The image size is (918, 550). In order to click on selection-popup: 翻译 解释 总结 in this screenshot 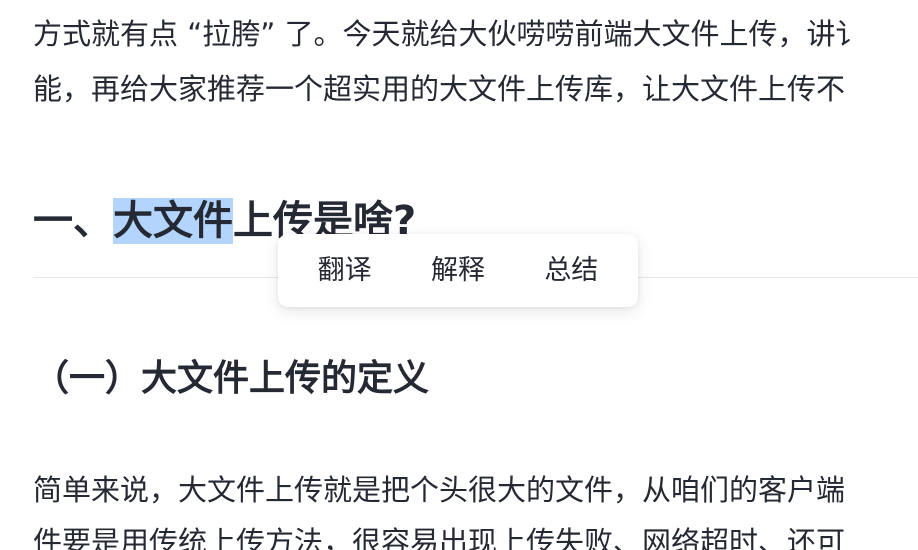, I will do `click(458, 270)`.